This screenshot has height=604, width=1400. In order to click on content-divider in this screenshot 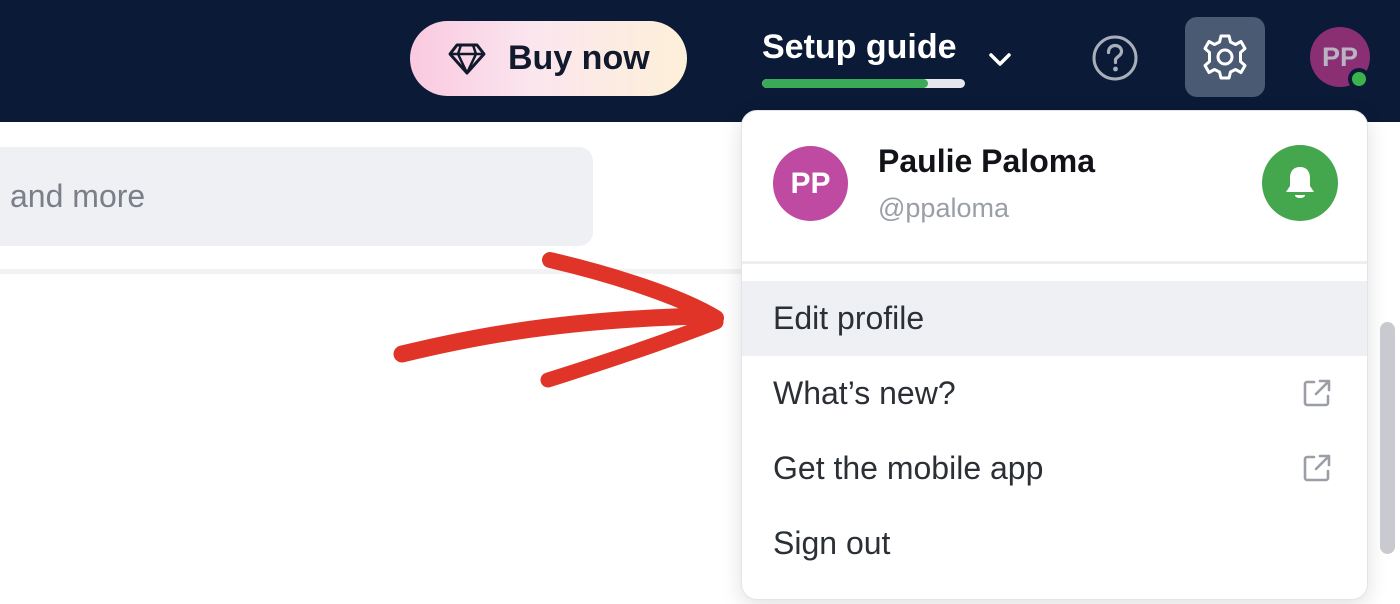, I will do `click(380, 271)`.